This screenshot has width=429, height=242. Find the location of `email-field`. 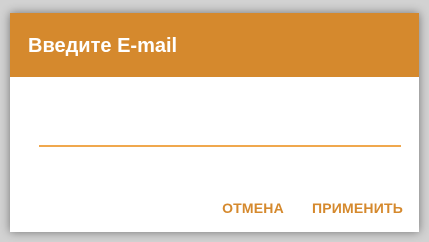

email-field is located at coordinates (220, 128).